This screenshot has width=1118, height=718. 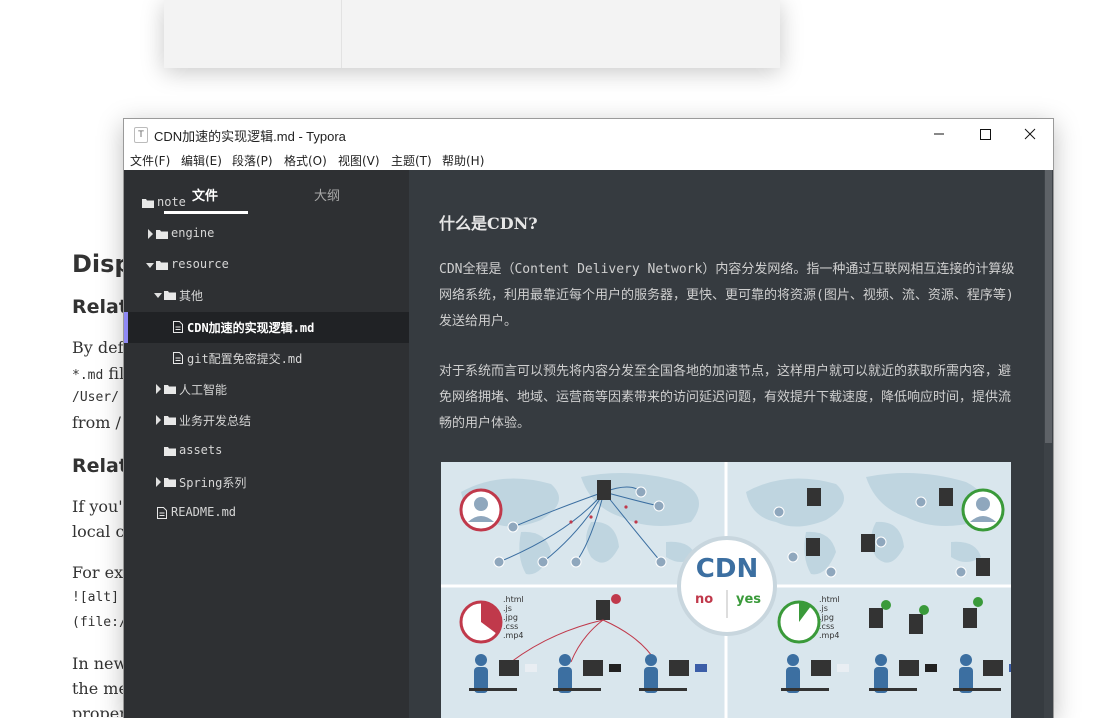 I want to click on tree-item-label: note, so click(x=171, y=202).